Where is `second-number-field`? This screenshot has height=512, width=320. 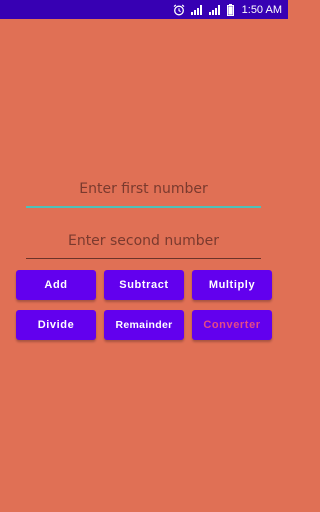
second-number-field is located at coordinates (143, 244).